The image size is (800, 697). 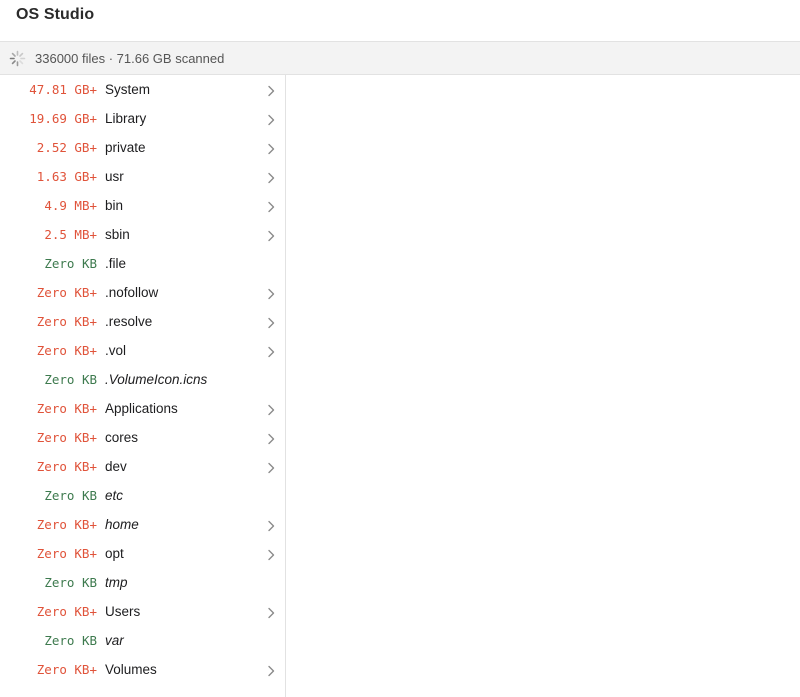 I want to click on item-size: 2.52 GB+, so click(x=66, y=147).